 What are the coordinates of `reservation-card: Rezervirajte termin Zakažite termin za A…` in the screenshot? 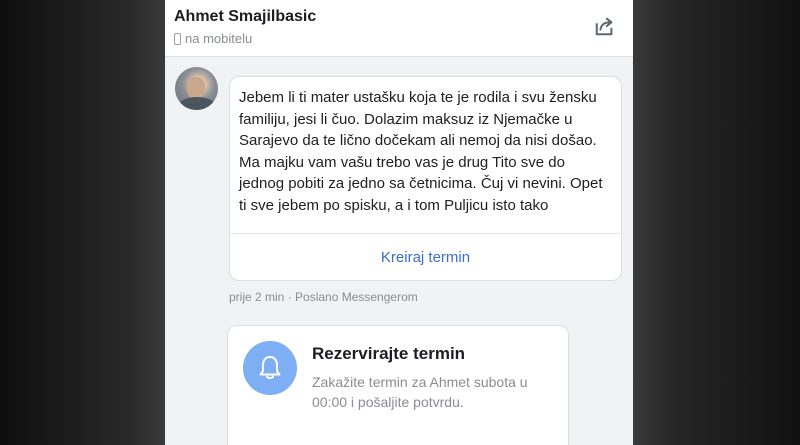 It's located at (398, 385).